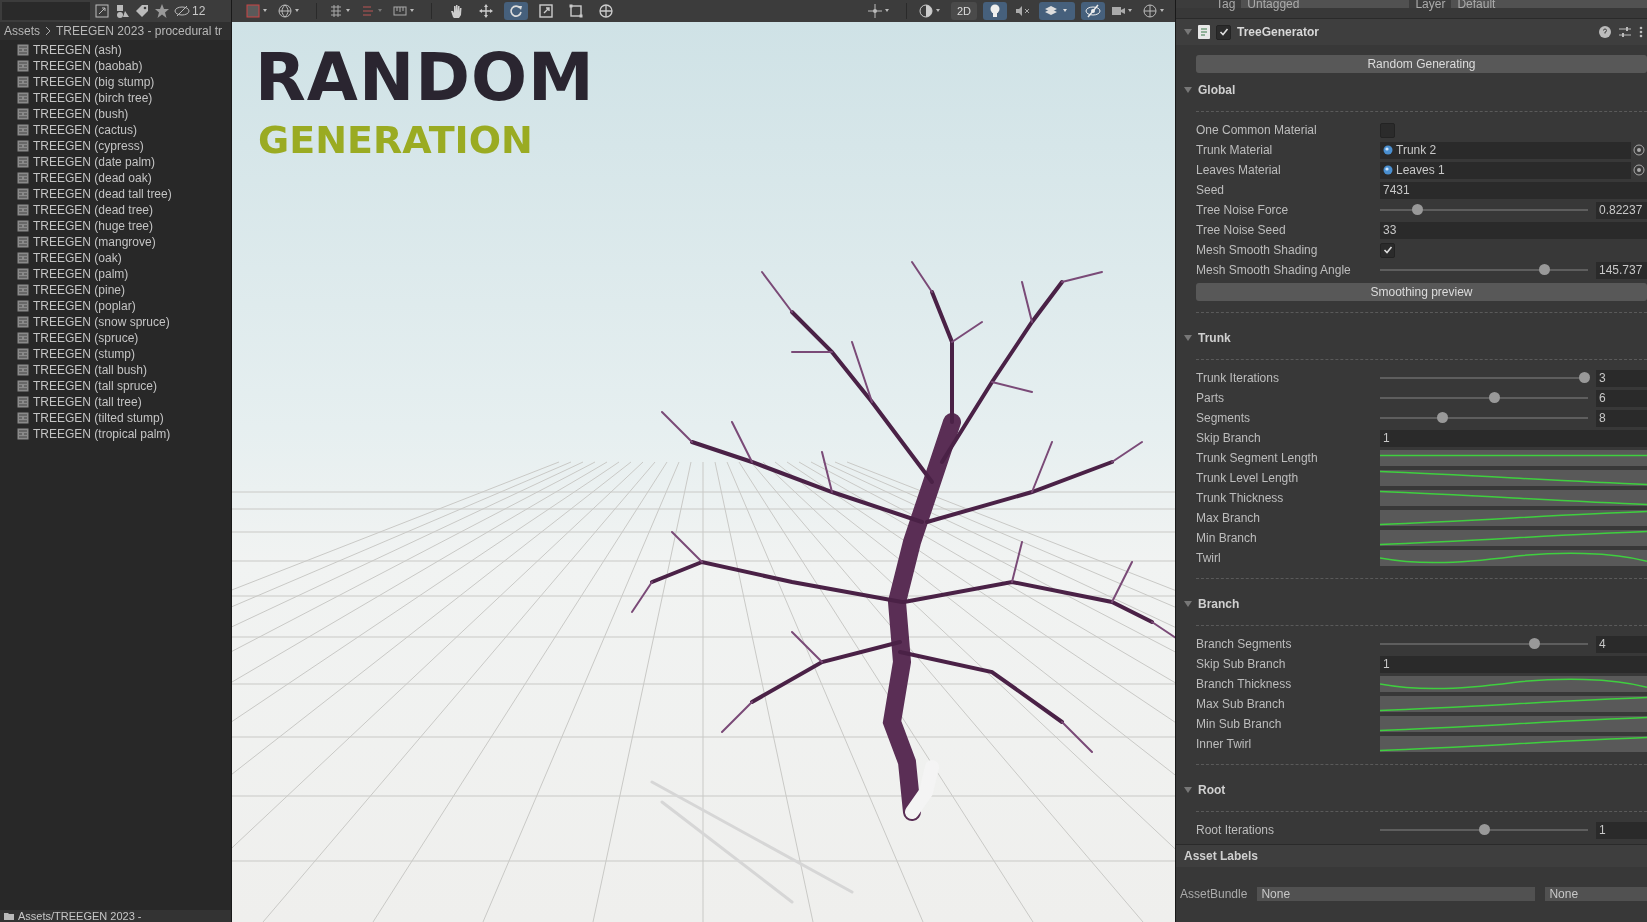 The height and width of the screenshot is (922, 1647). I want to click on asset-item: TREEGEN (cactus), so click(124, 130).